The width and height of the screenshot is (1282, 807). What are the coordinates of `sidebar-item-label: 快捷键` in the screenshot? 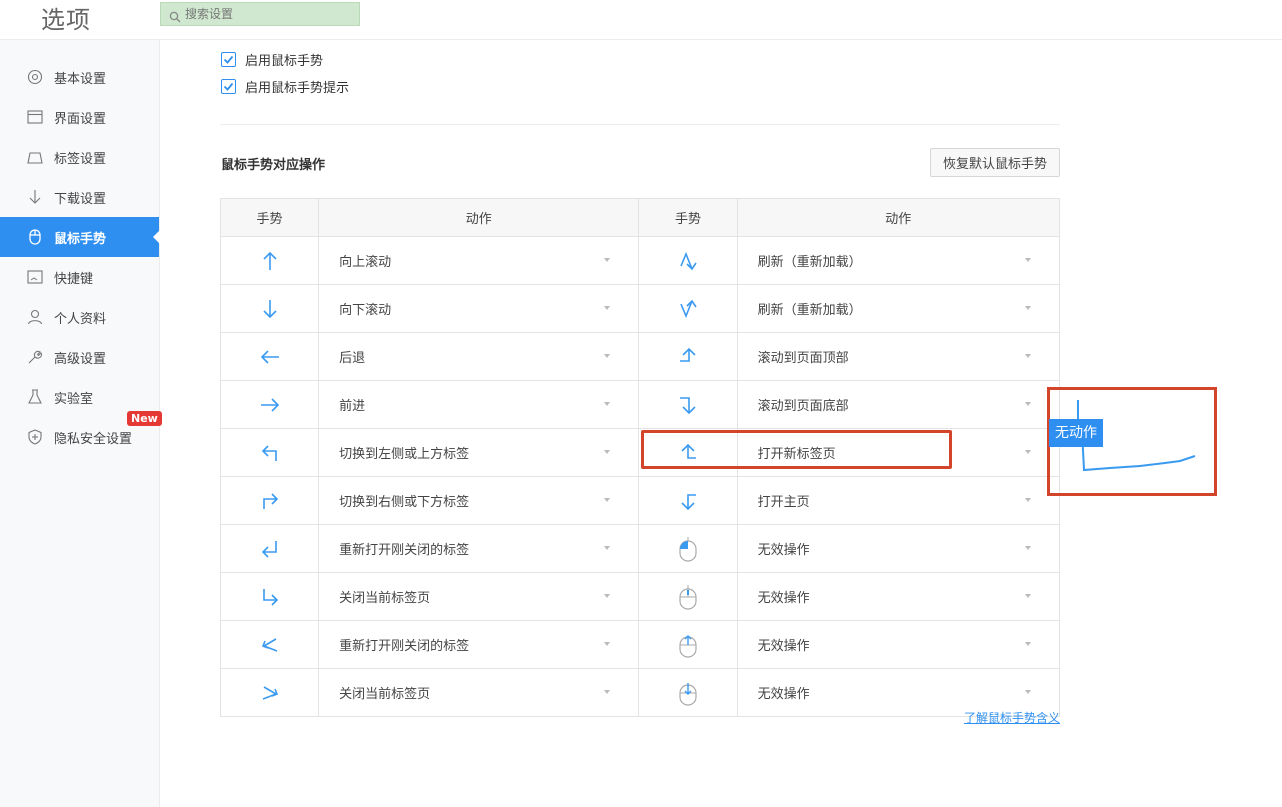 It's located at (74, 279).